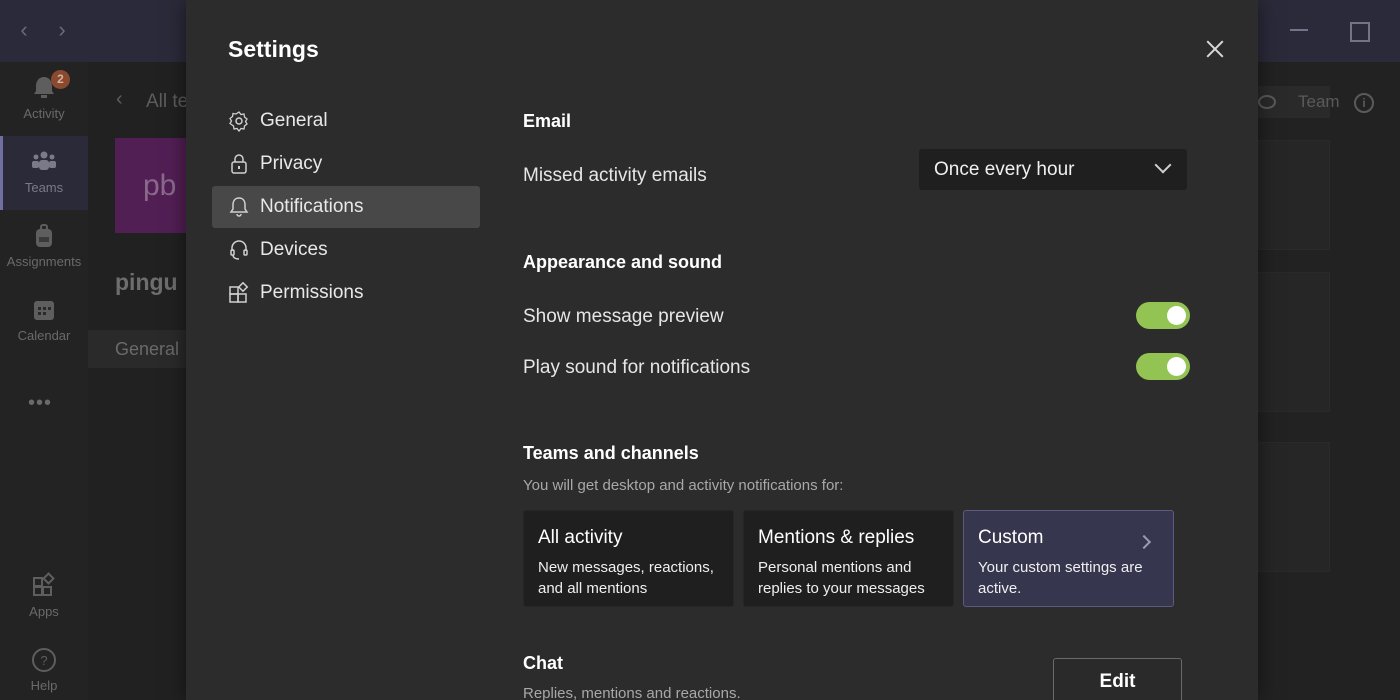 This screenshot has width=1400, height=700. Describe the element at coordinates (1364, 103) in the screenshot. I see `info-icon: i` at that location.